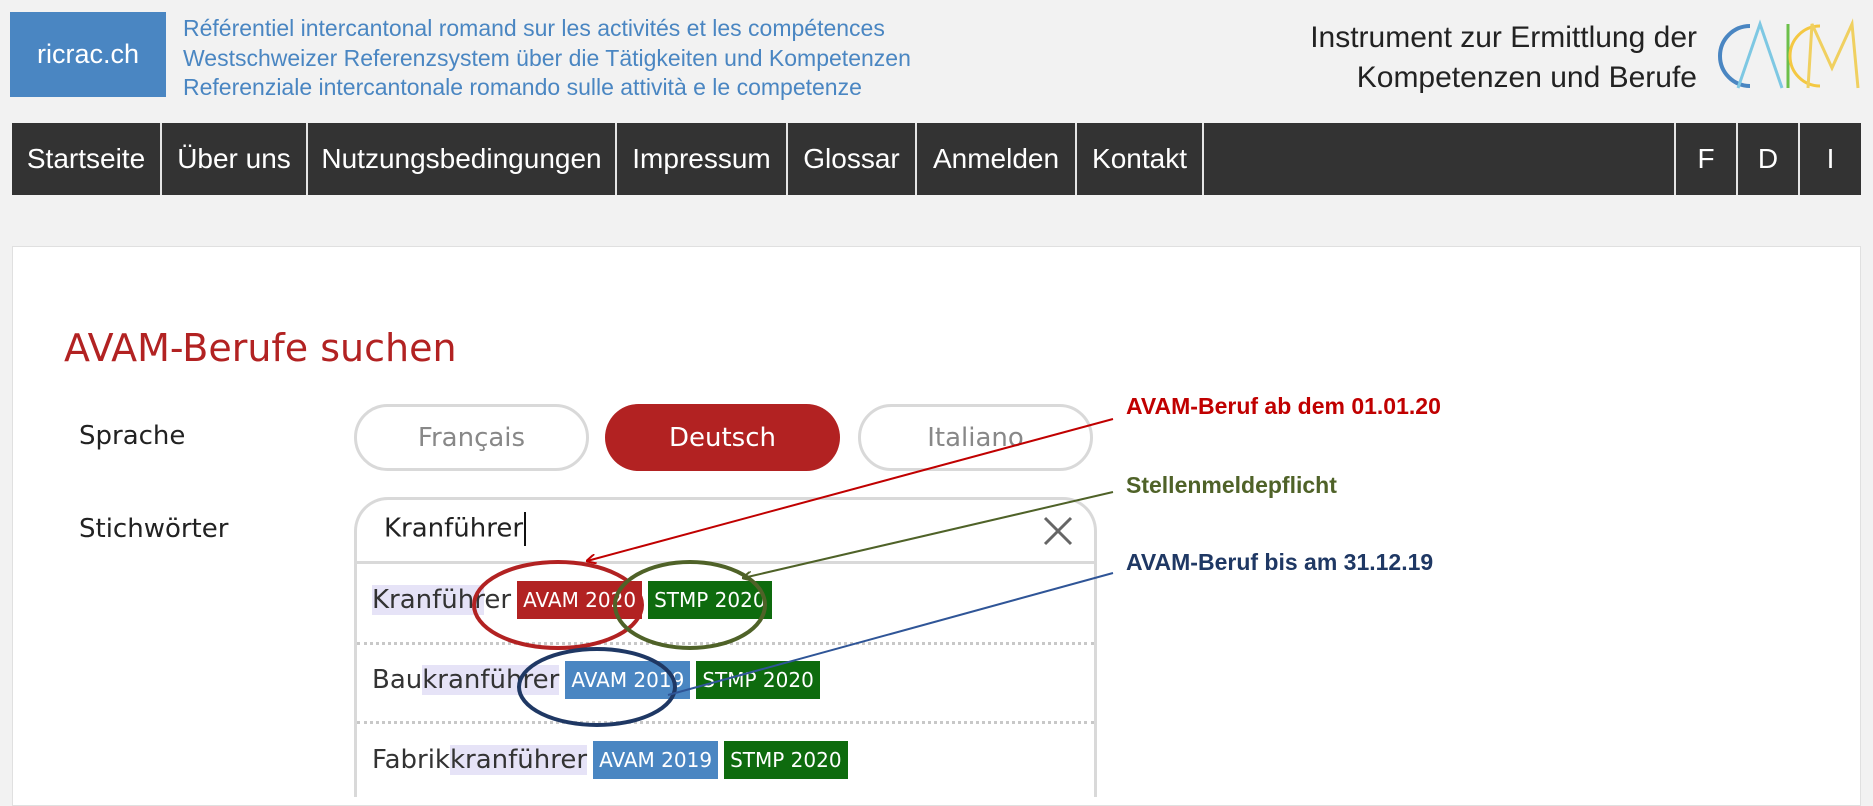 The height and width of the screenshot is (806, 1873). Describe the element at coordinates (87, 159) in the screenshot. I see `nav-startseite: Startseite` at that location.